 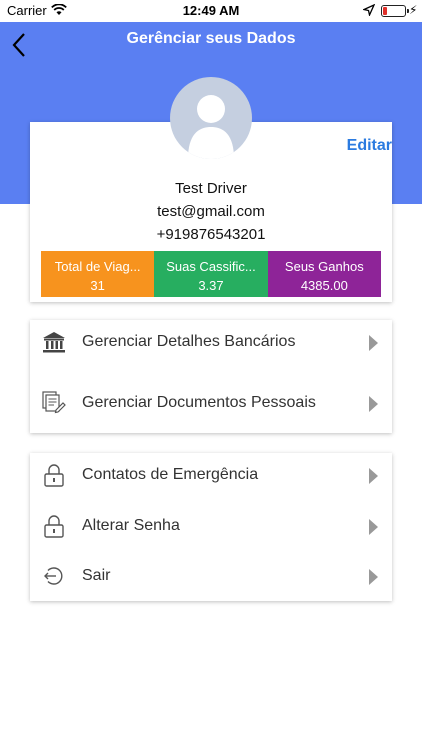 What do you see at coordinates (97, 285) in the screenshot?
I see `stat-value: 31` at bounding box center [97, 285].